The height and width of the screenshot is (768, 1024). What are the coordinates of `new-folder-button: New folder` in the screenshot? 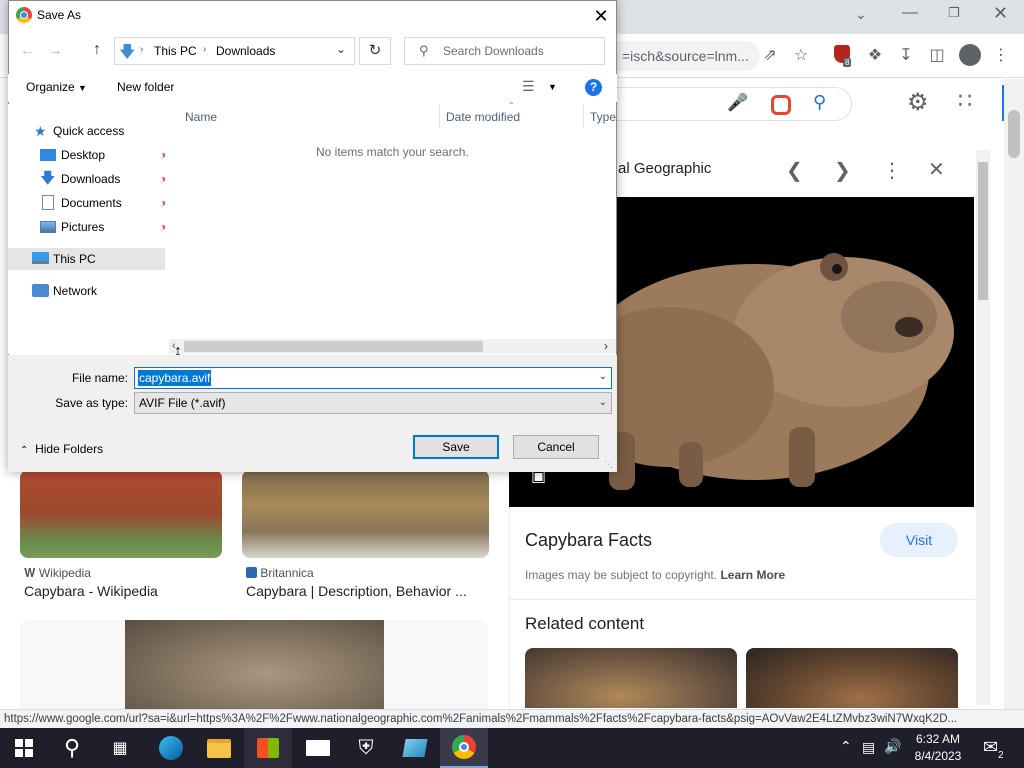 It's located at (145, 87).